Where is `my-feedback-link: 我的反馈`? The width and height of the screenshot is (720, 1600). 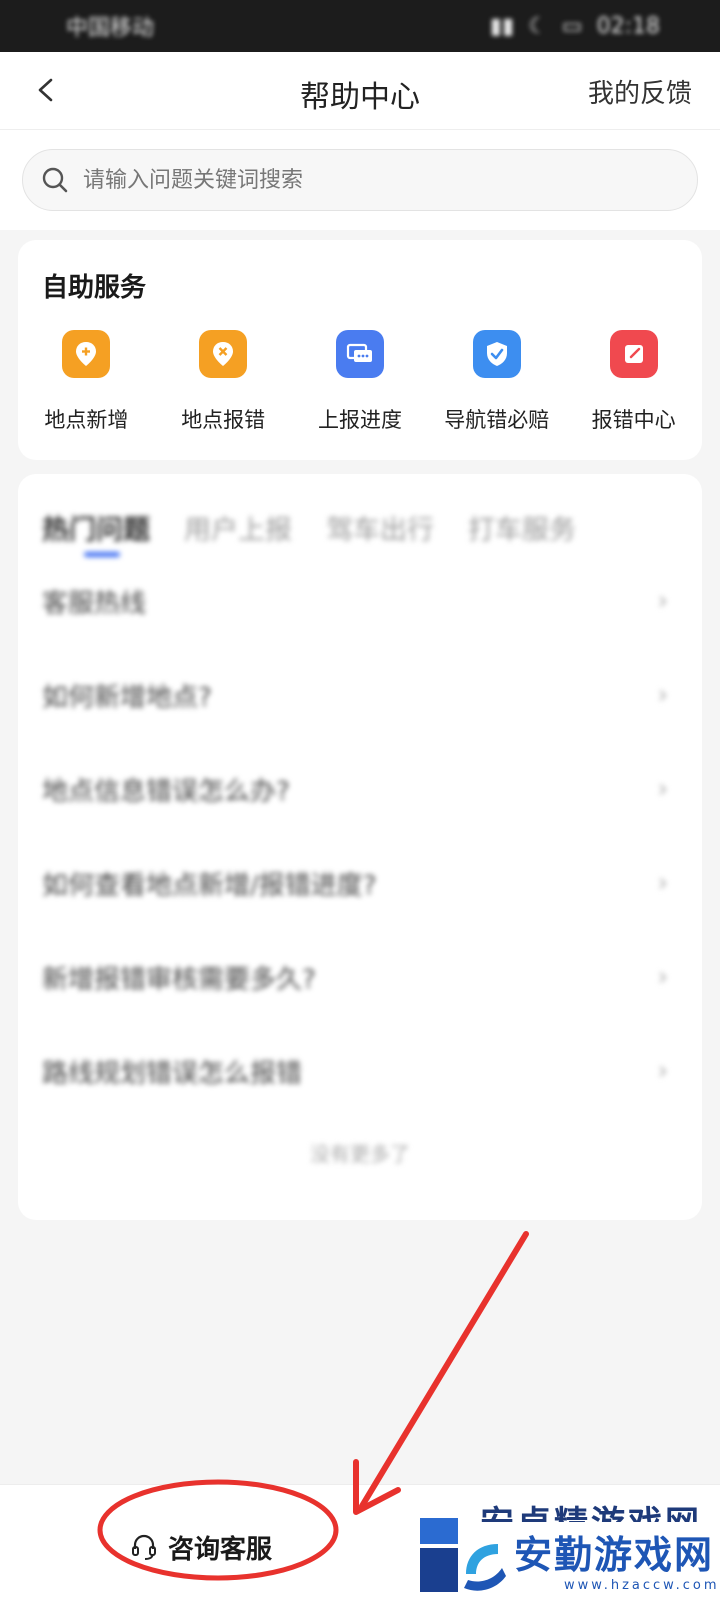
my-feedback-link: 我的反馈 is located at coordinates (640, 91).